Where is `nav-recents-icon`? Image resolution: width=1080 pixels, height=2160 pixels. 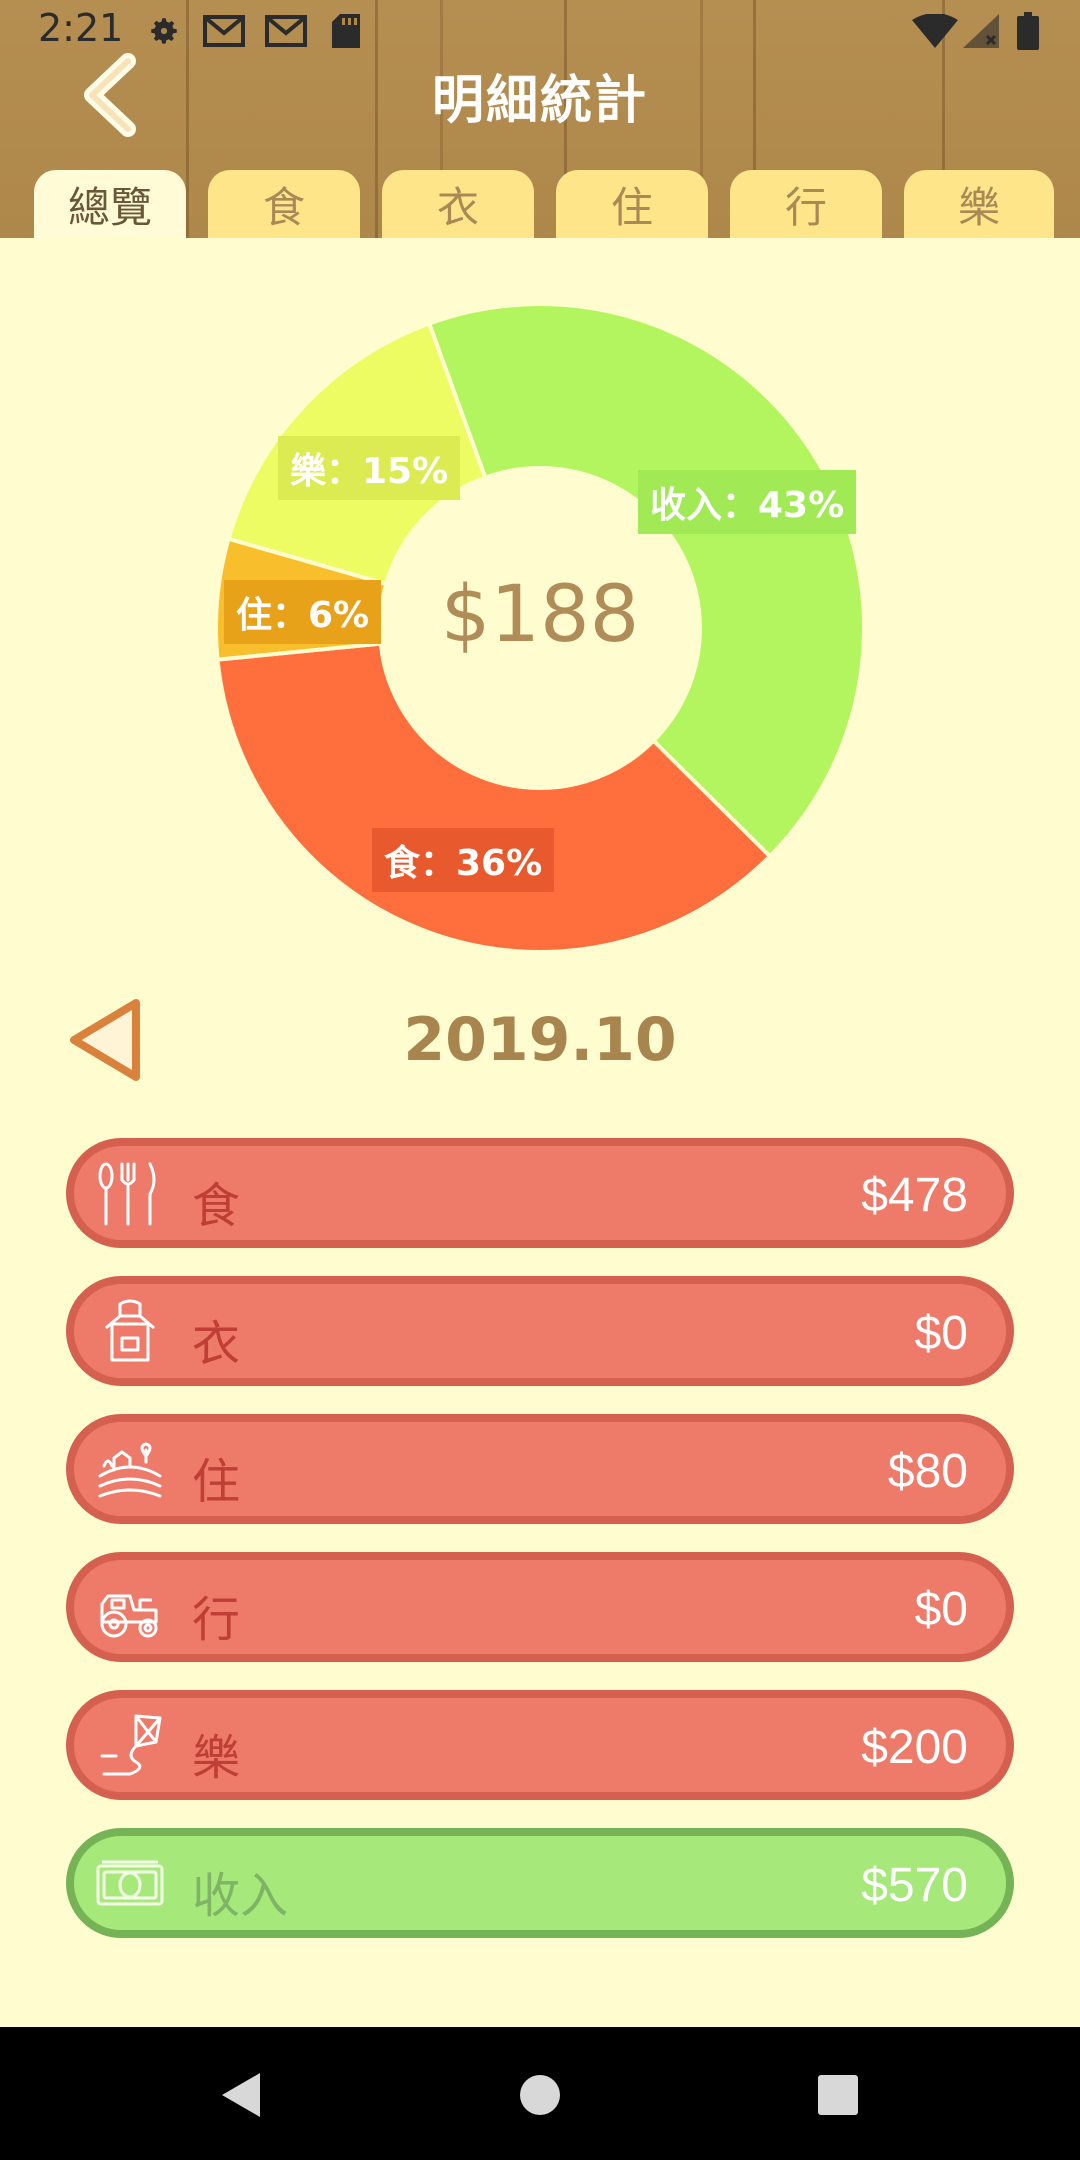 nav-recents-icon is located at coordinates (838, 2095).